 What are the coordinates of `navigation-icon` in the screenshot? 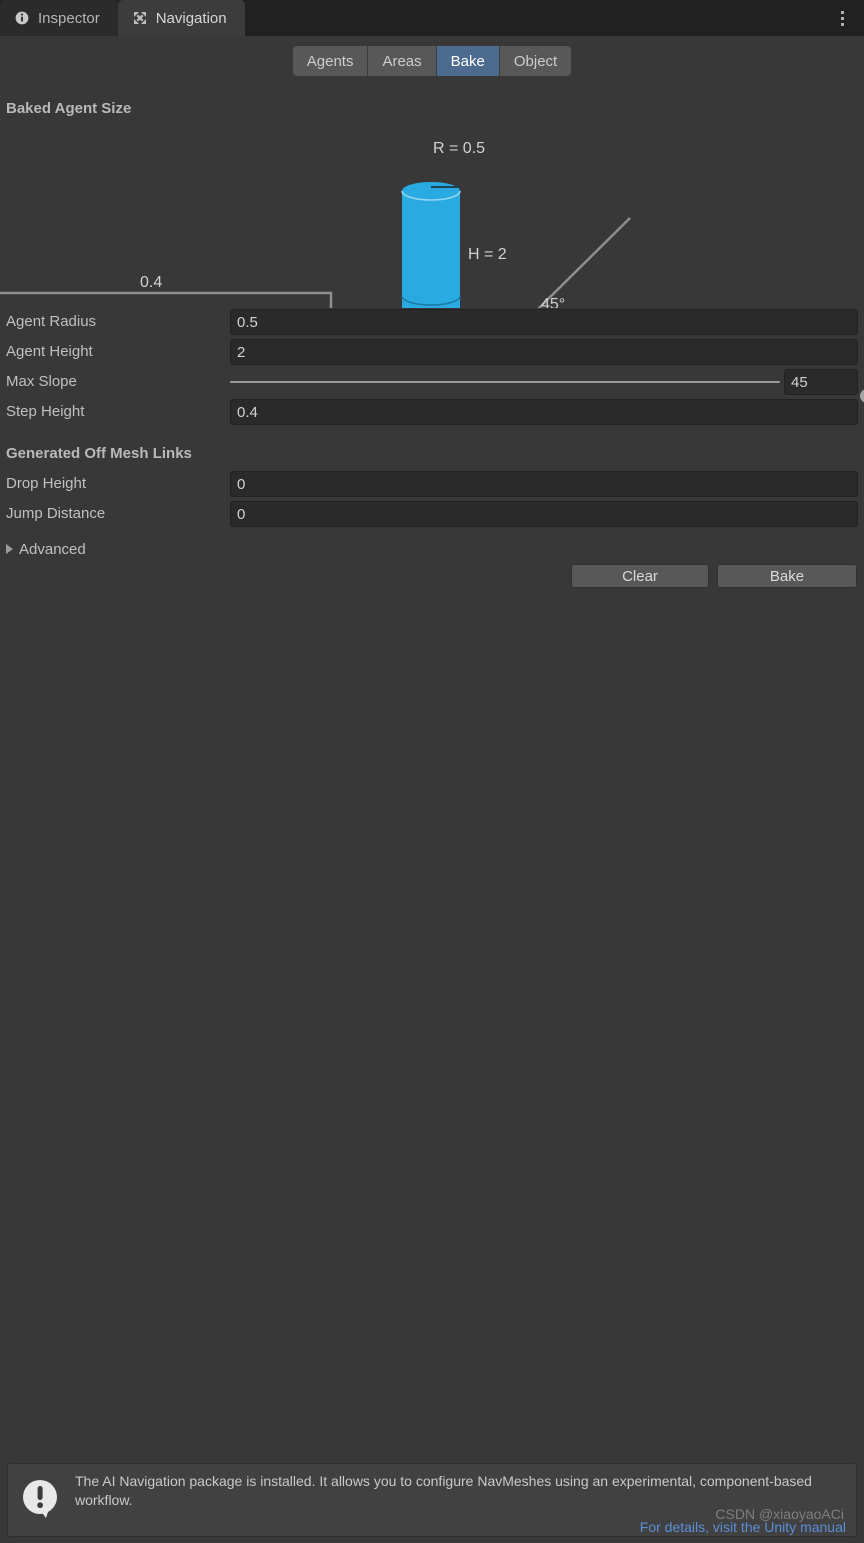 It's located at (140, 18).